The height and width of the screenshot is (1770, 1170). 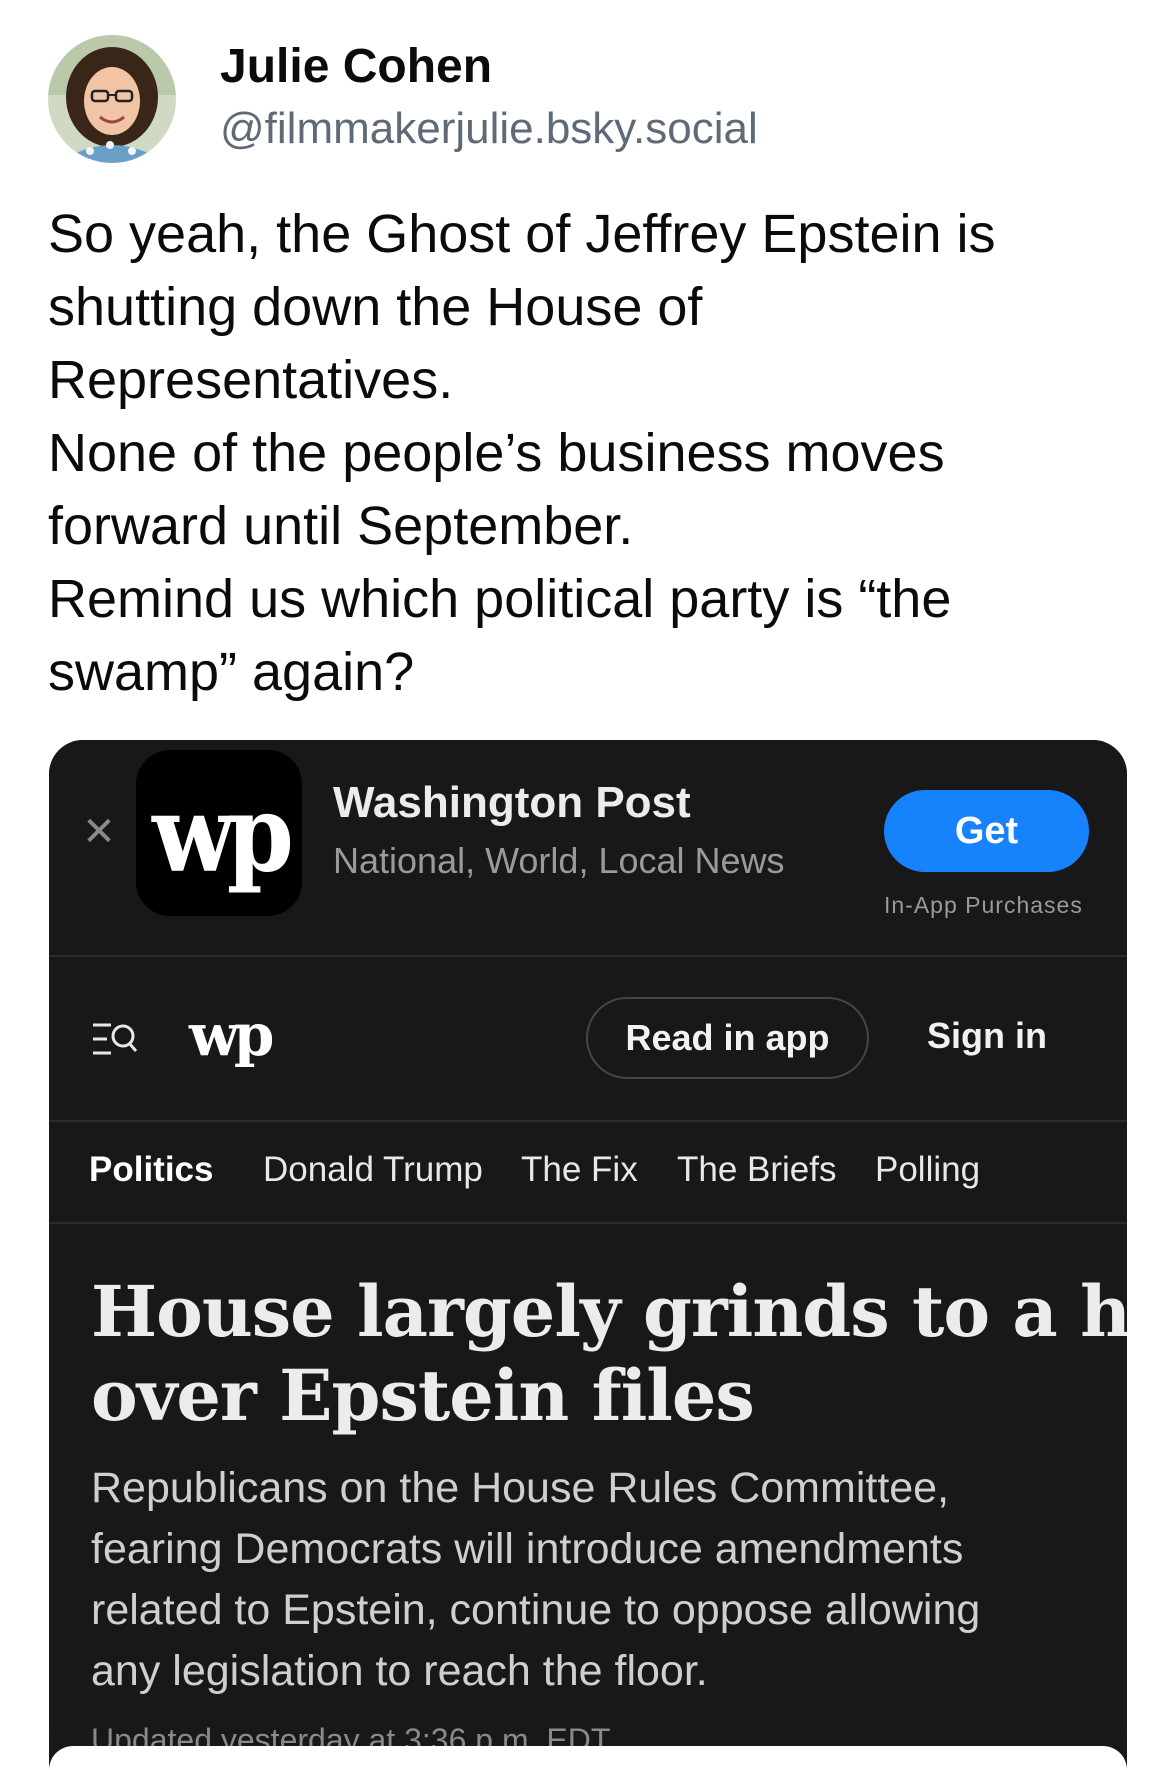 I want to click on site-nav-bar: wp Read in app Sign in, so click(x=588, y=1039).